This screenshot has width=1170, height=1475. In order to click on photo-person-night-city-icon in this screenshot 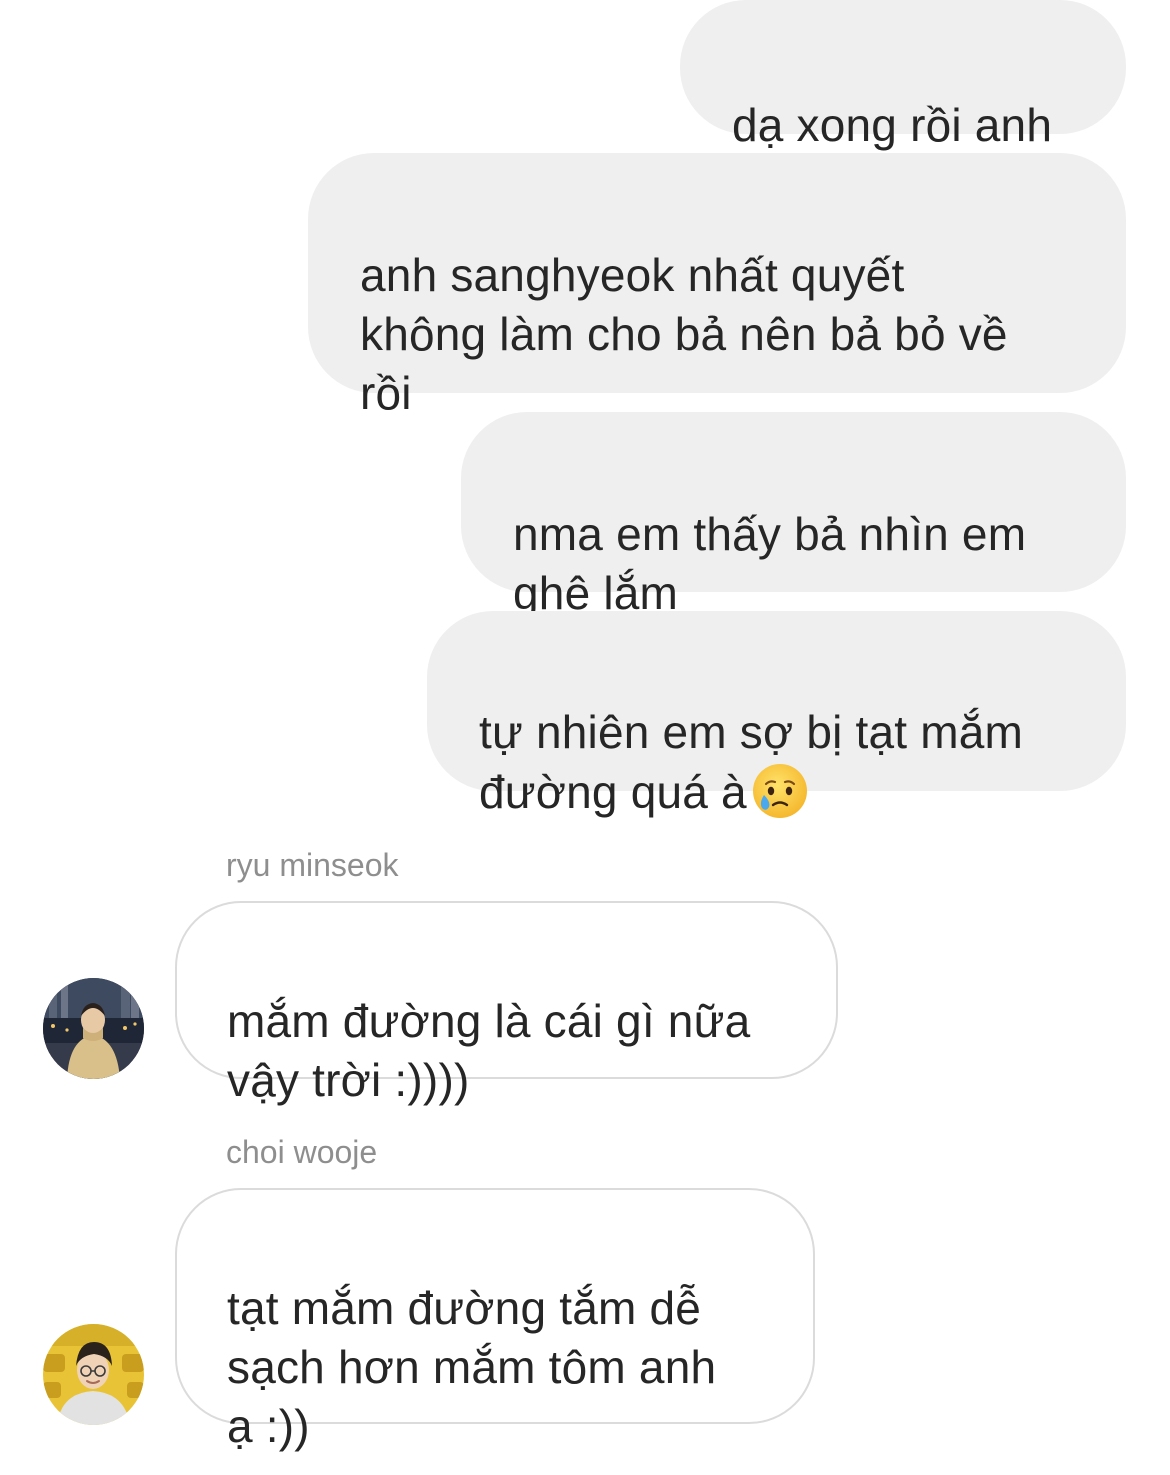, I will do `click(93, 1028)`.